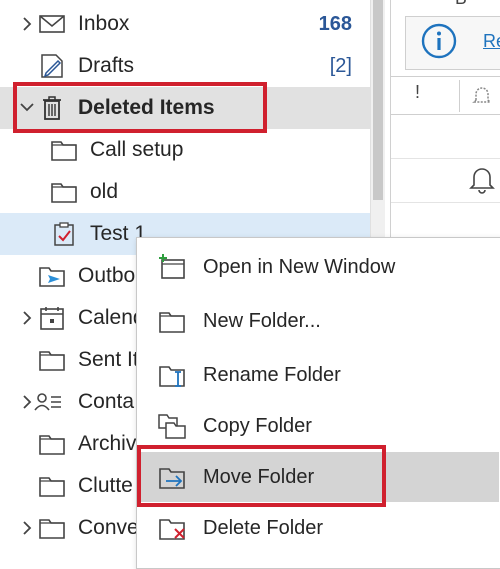  Describe the element at coordinates (111, 317) in the screenshot. I see `folder-label-calendar: Calend` at that location.